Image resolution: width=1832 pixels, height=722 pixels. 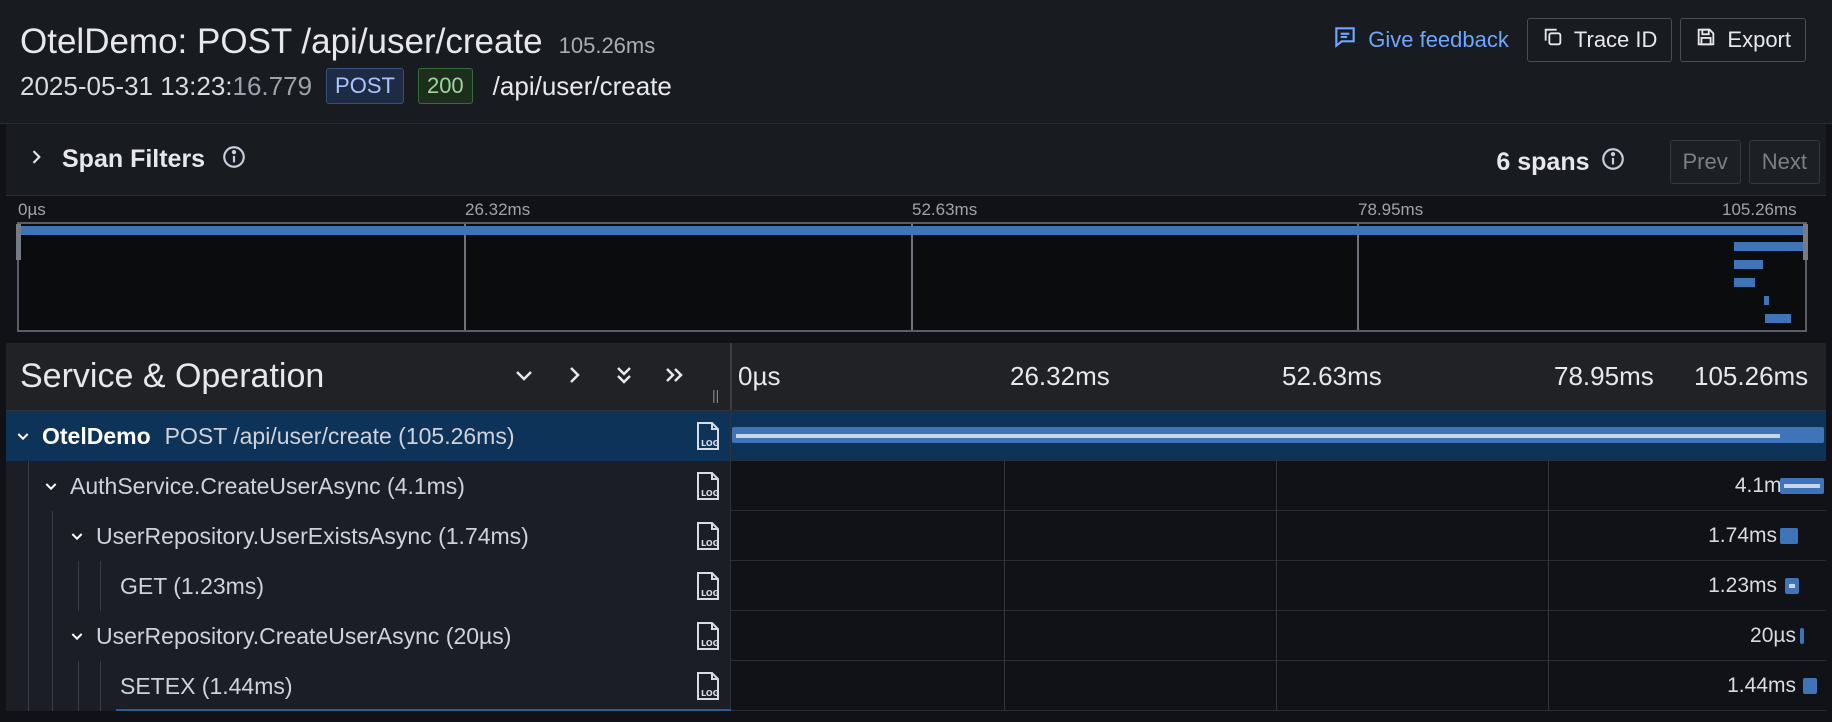 What do you see at coordinates (126, 85) in the screenshot?
I see `timestamp-main: 2025-05-31 13:23:` at bounding box center [126, 85].